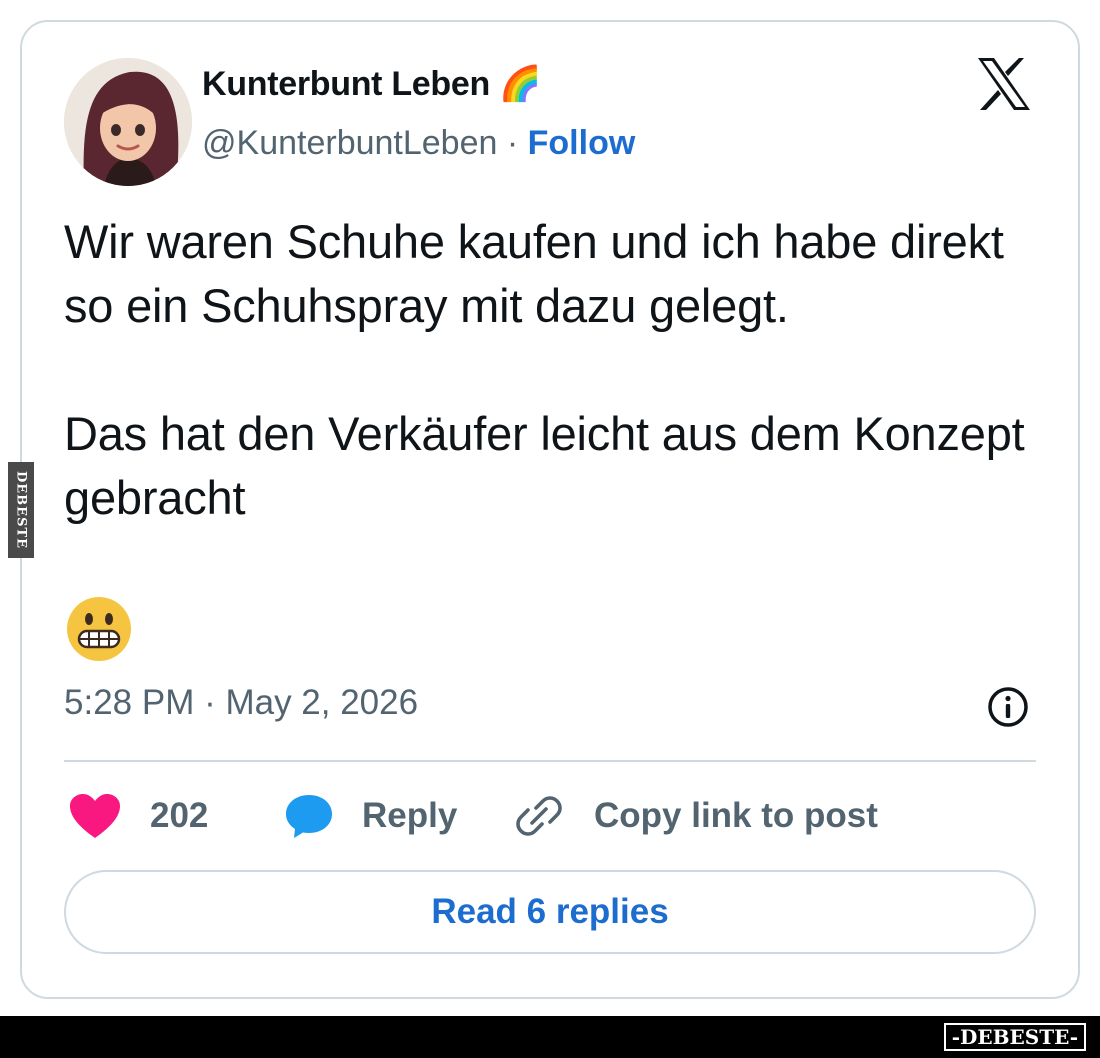 The height and width of the screenshot is (1058, 1100). Describe the element at coordinates (241, 703) in the screenshot. I see `post-timestamp: 5:28 PM · May 2, 2026` at that location.